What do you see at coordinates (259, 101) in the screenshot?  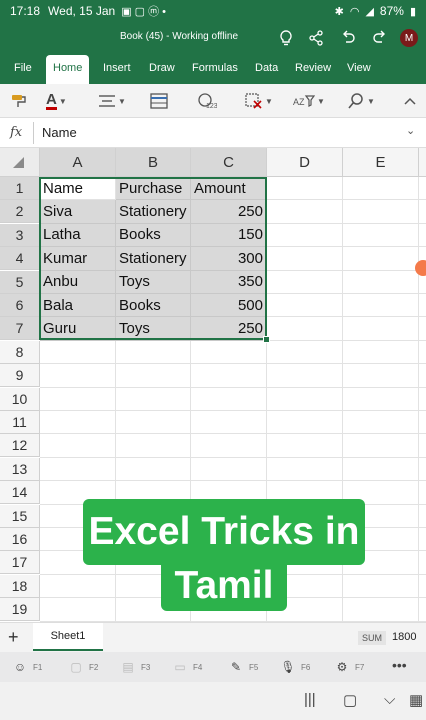 I see `clear-button: ▼` at bounding box center [259, 101].